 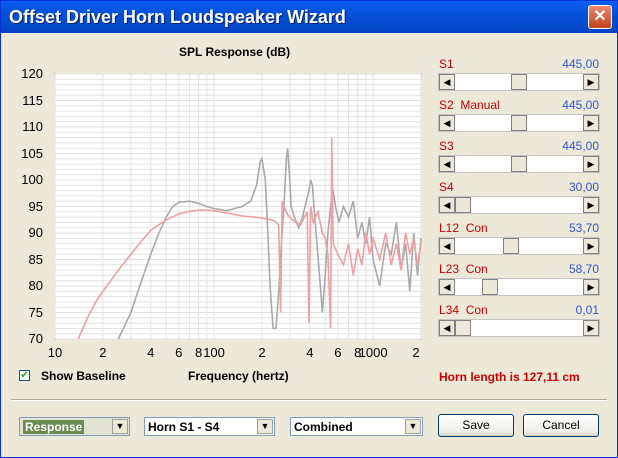 I want to click on view-select-value: Response, so click(x=54, y=427).